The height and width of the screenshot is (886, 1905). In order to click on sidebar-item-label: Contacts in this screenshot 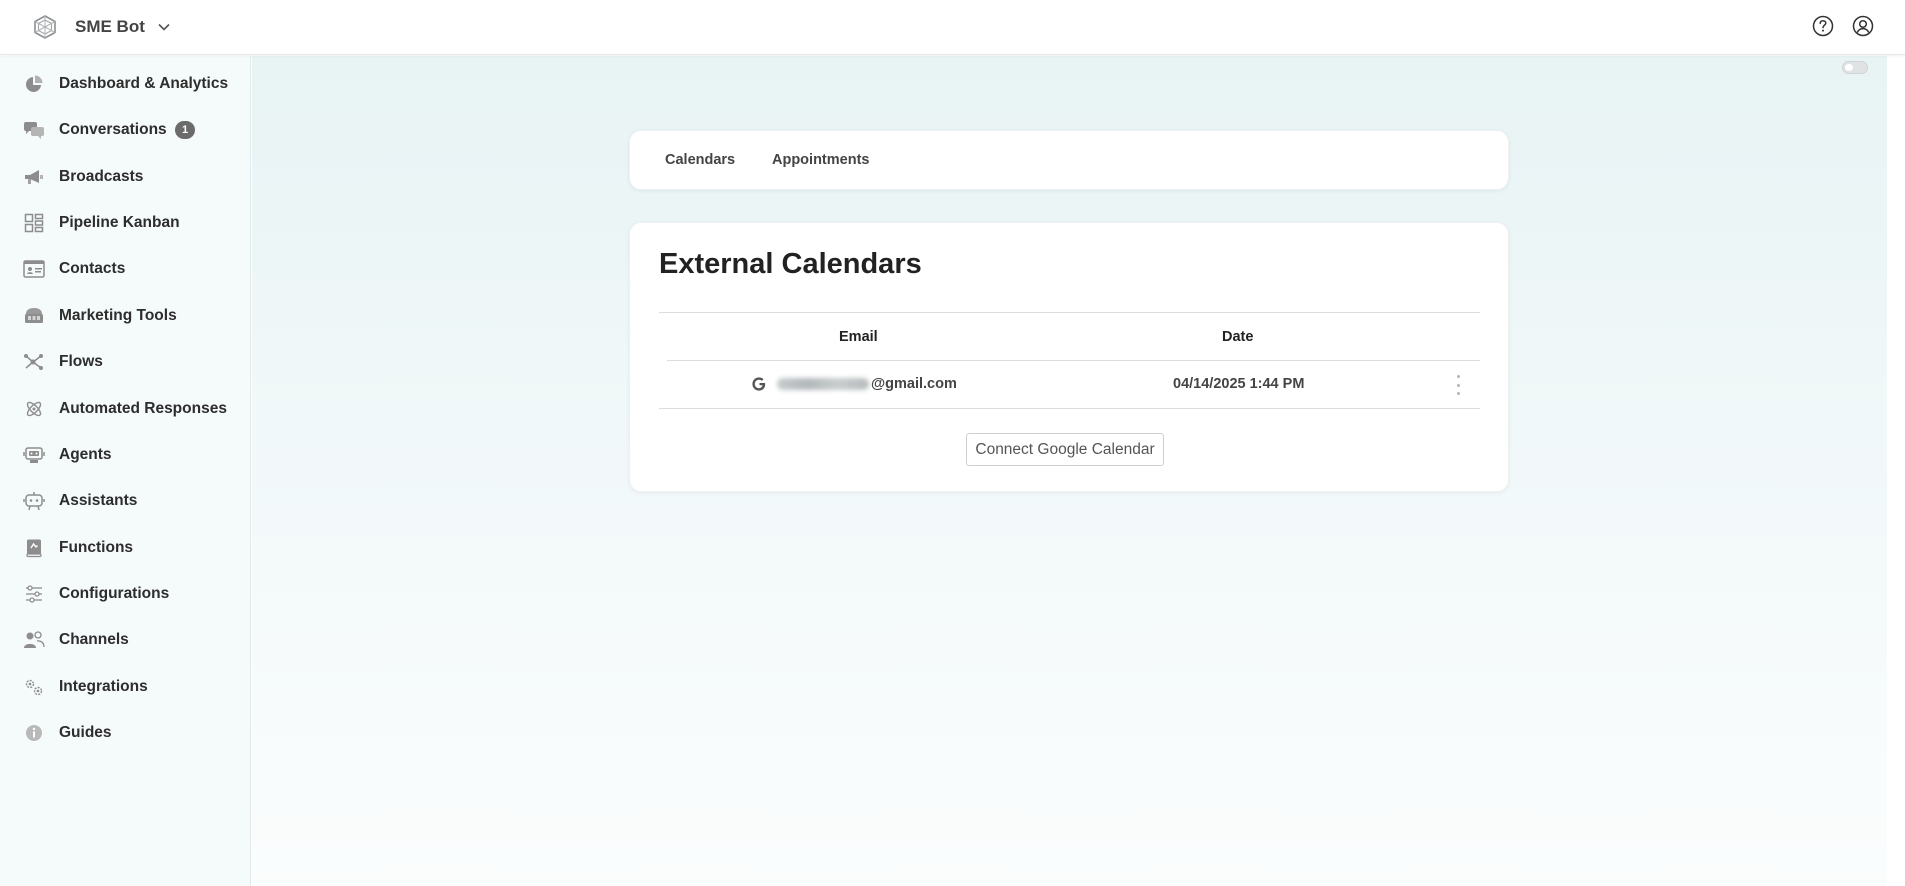, I will do `click(92, 268)`.